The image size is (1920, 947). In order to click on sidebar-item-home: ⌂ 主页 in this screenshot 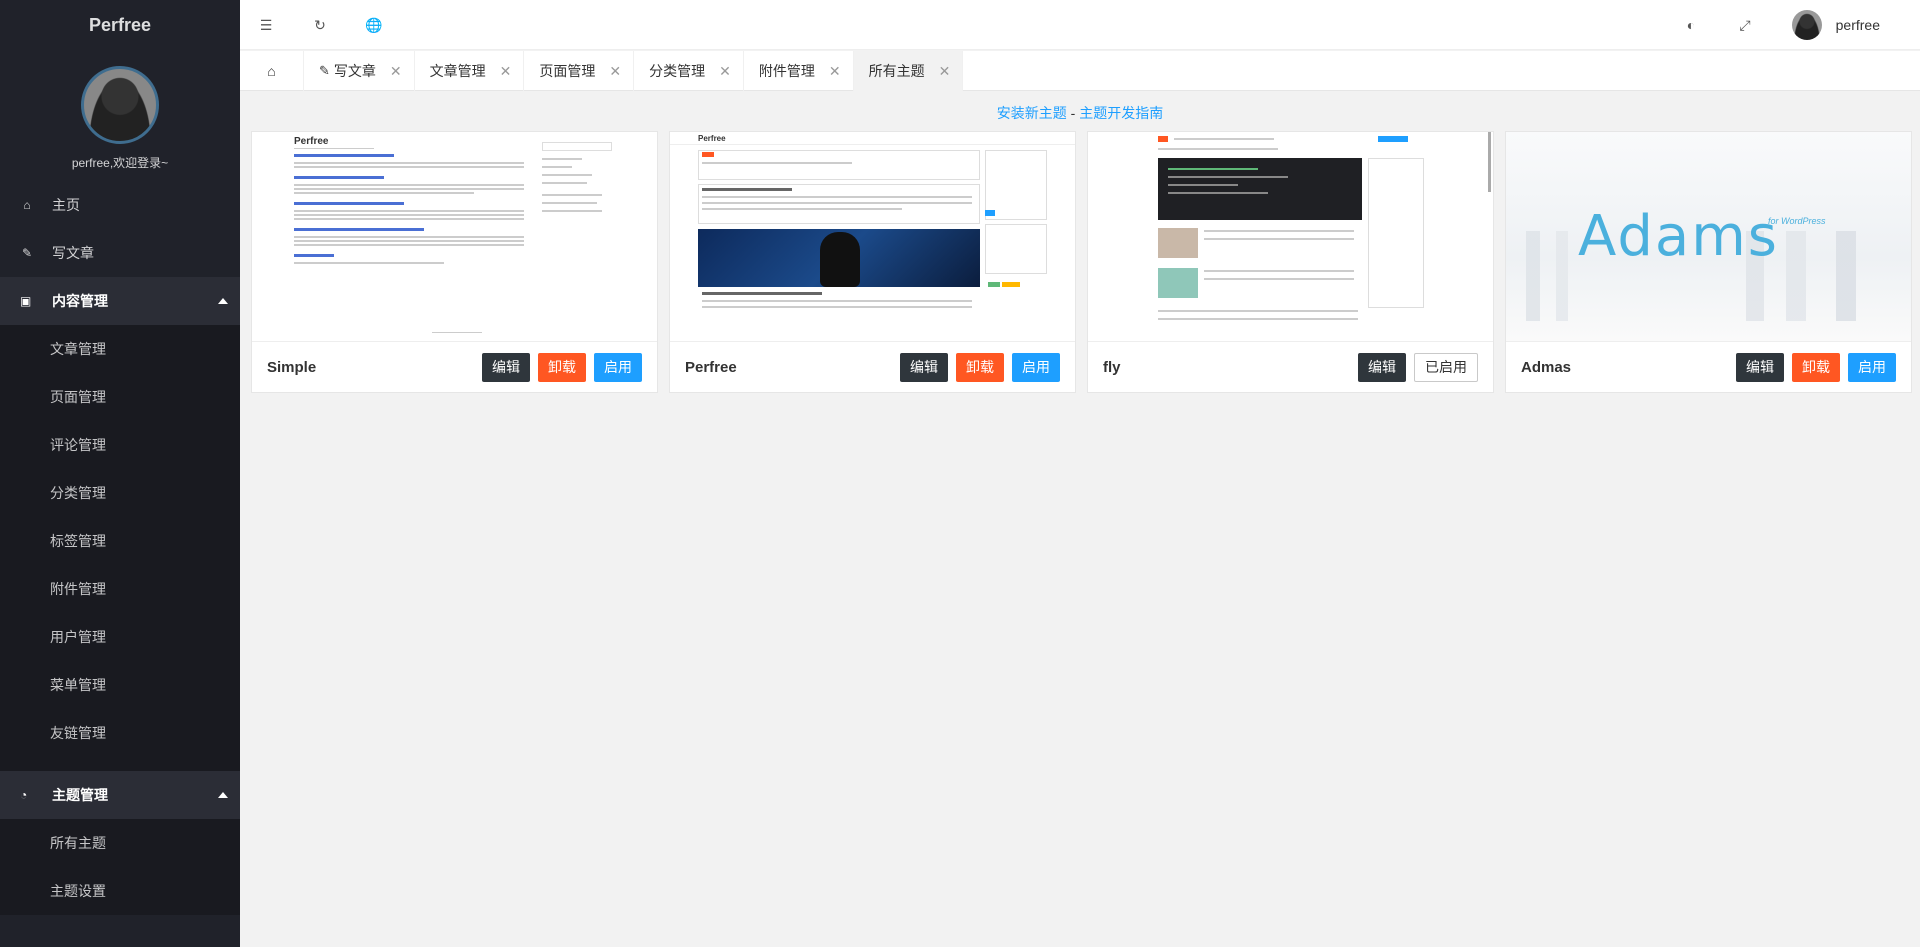, I will do `click(120, 205)`.